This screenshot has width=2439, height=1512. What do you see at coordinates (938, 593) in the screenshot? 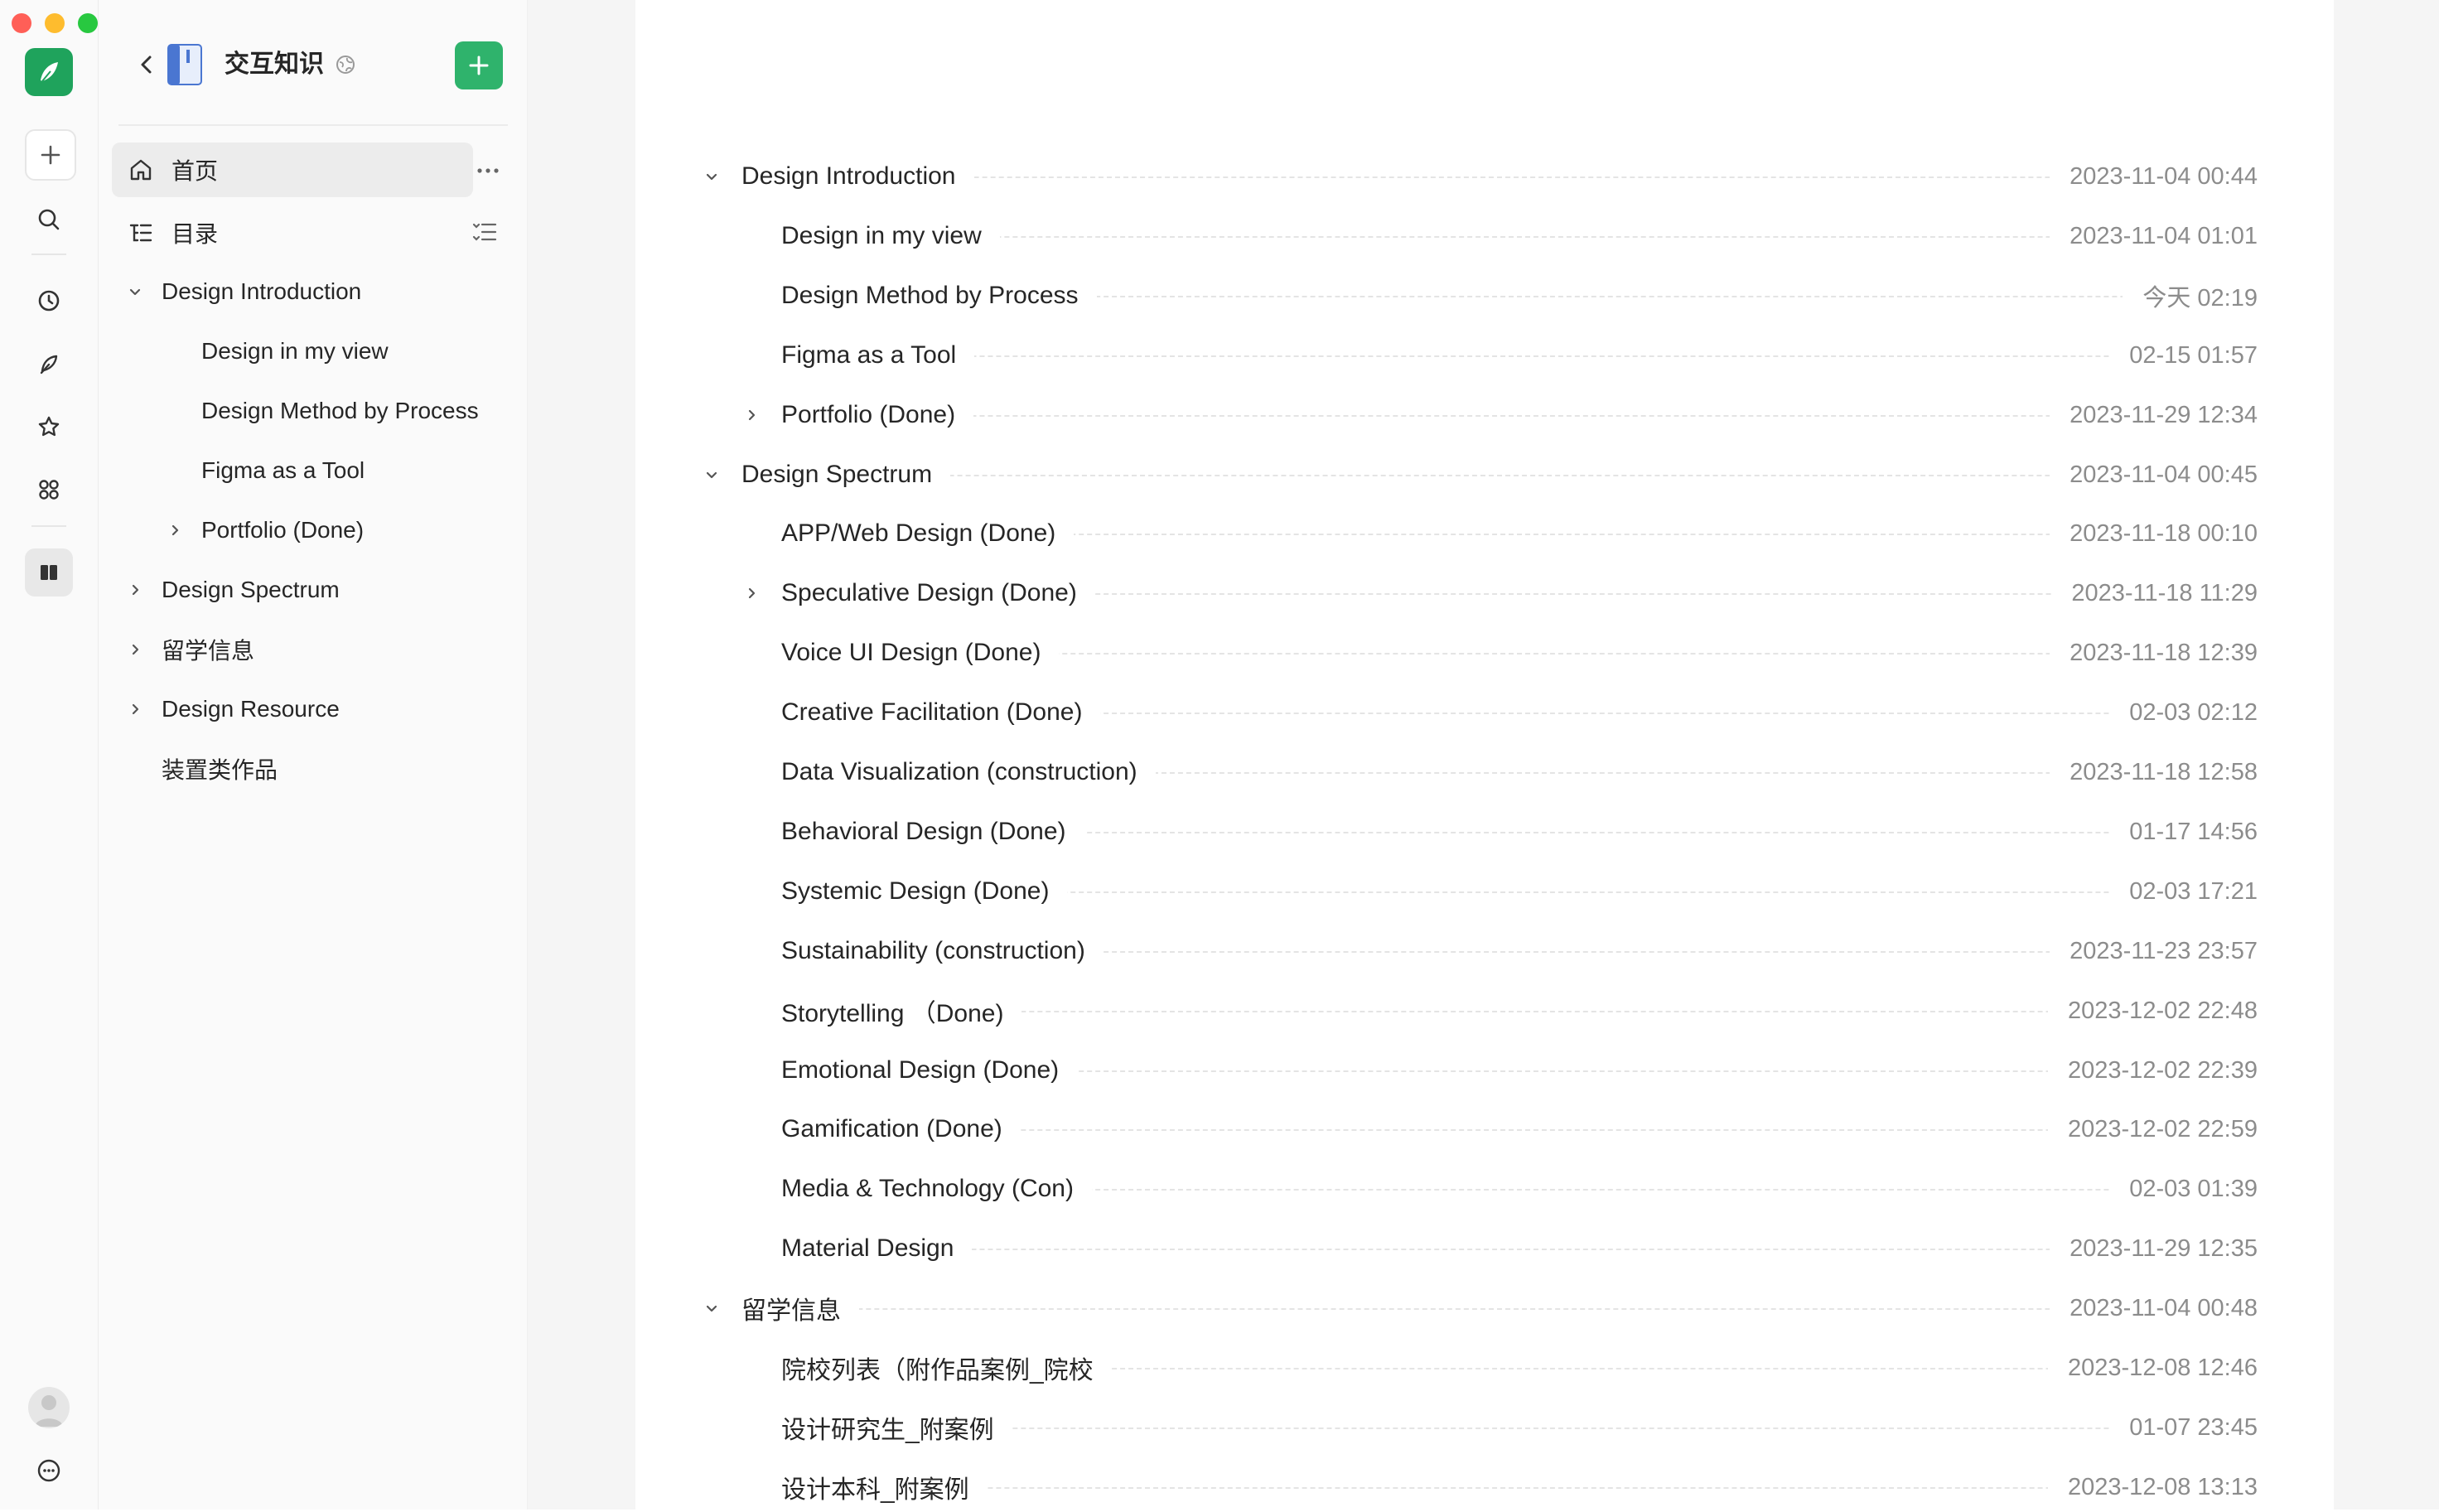
I see `toc-title: Speculative Design (Done)` at bounding box center [938, 593].